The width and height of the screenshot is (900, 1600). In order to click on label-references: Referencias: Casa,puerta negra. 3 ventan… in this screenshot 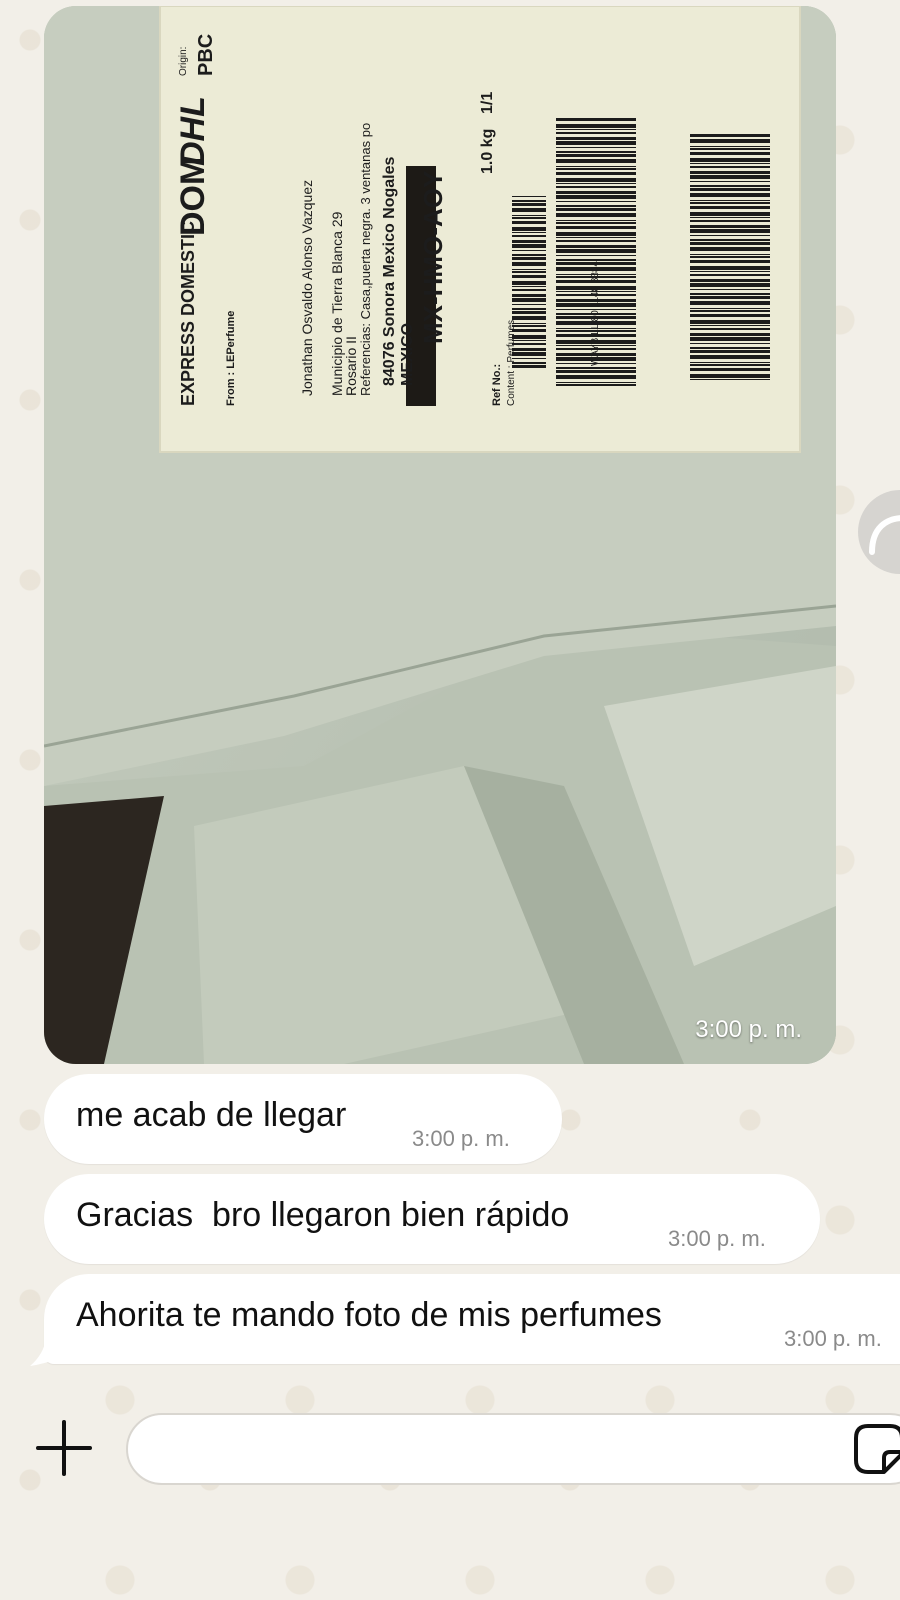, I will do `click(365, 259)`.